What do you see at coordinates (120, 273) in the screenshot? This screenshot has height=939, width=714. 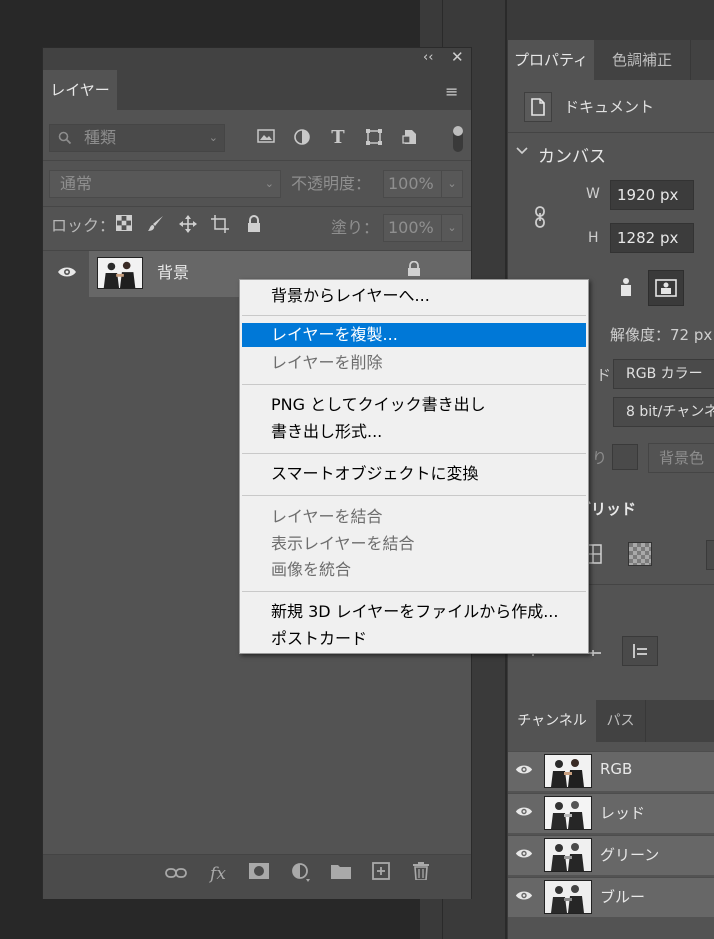 I see `layer-thumbnail` at bounding box center [120, 273].